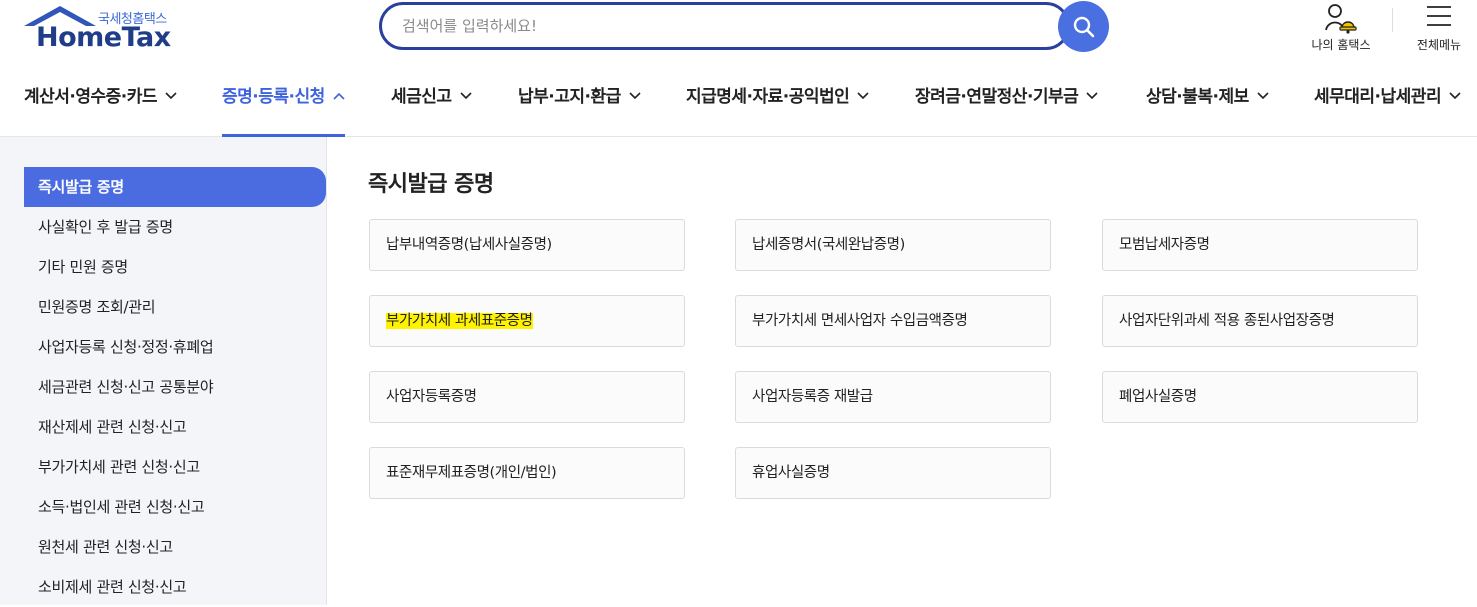 The image size is (1477, 607). What do you see at coordinates (100, 109) in the screenshot?
I see `gnb-item-invoice: 계산서·영수증·카드` at bounding box center [100, 109].